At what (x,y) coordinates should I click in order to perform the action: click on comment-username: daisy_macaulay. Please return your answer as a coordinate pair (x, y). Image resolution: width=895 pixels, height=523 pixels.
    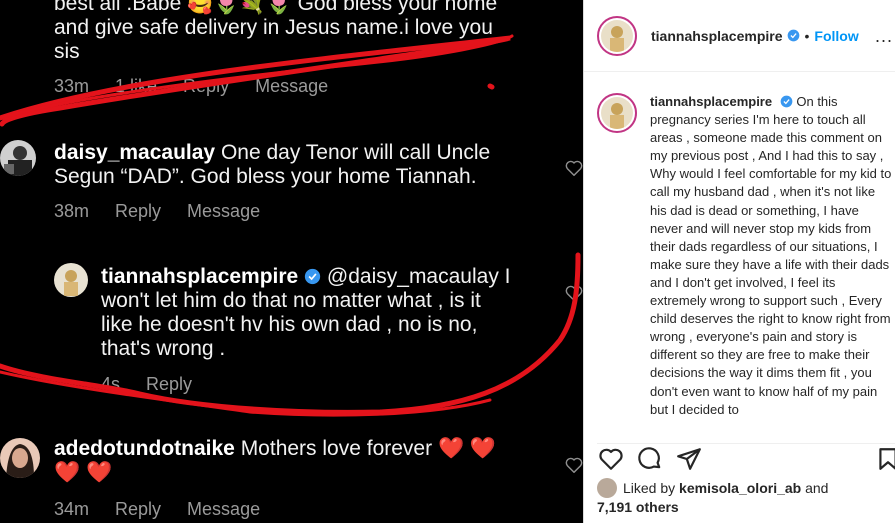
    Looking at the image, I should click on (134, 152).